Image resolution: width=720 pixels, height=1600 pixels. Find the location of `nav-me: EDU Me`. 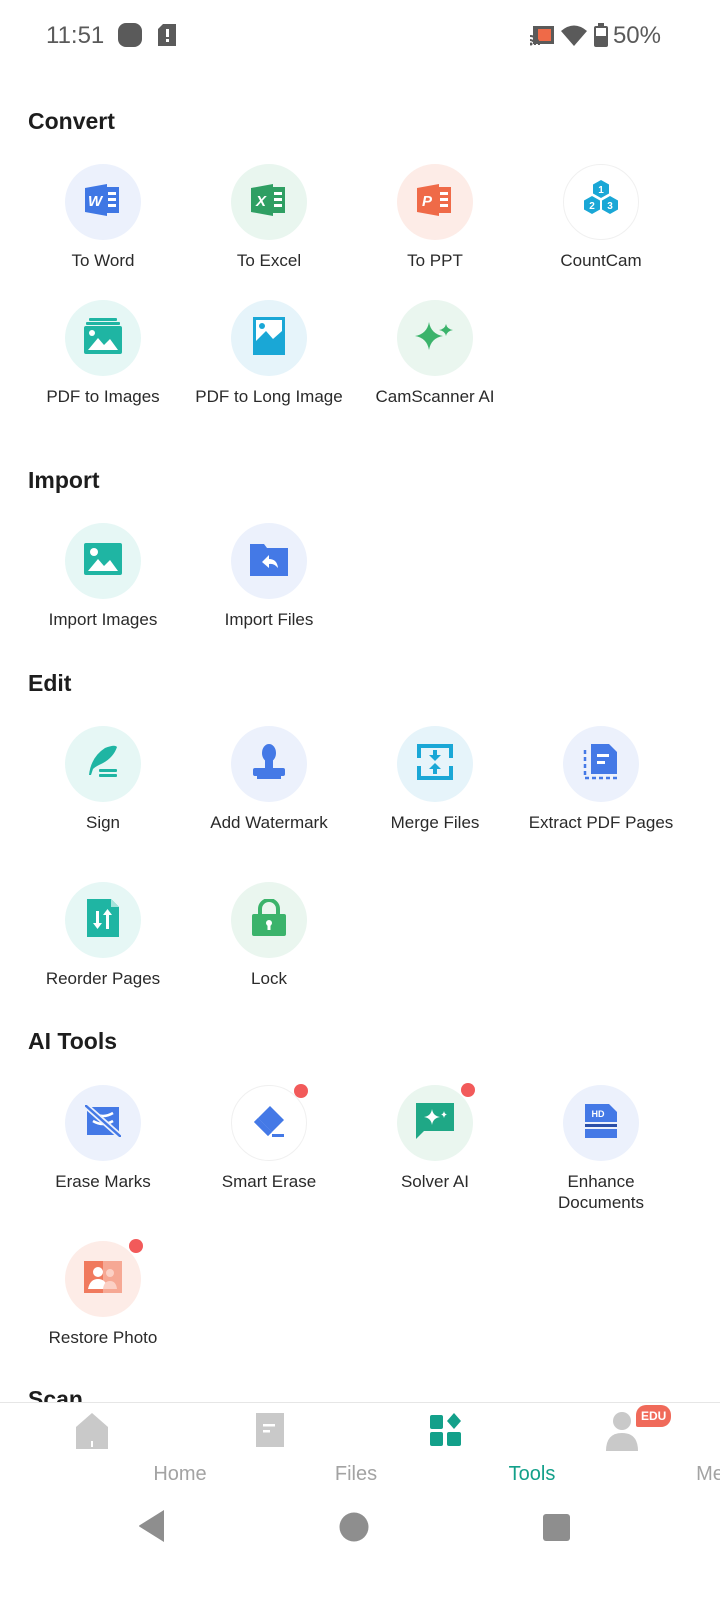

nav-me: EDU Me is located at coordinates (625, 1453).